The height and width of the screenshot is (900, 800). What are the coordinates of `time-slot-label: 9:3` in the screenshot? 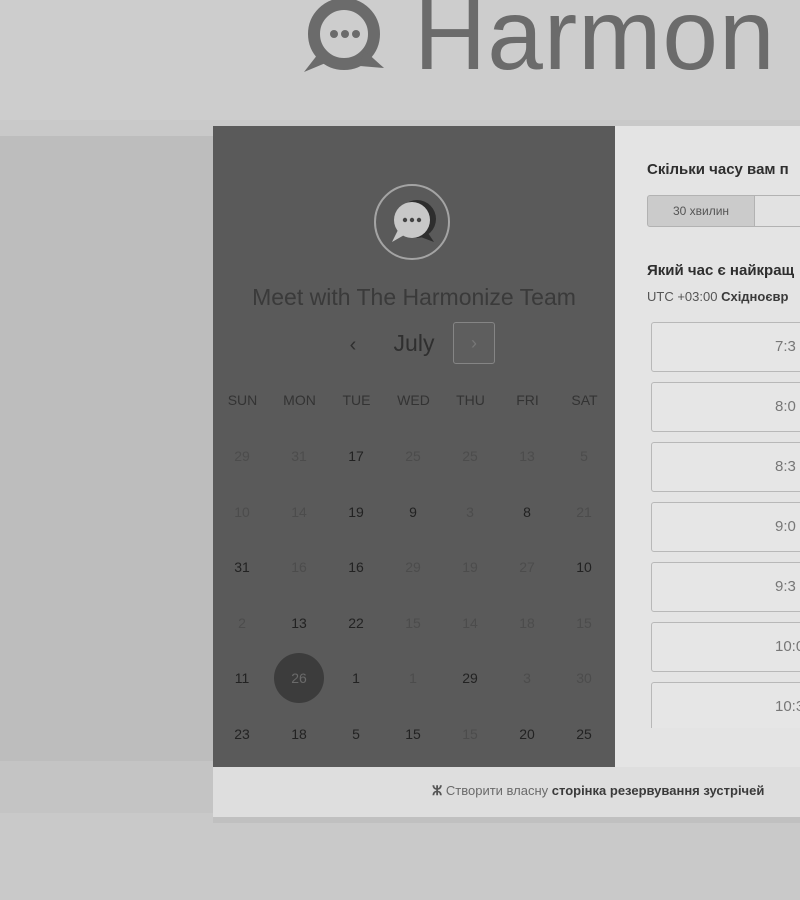 It's located at (785, 586).